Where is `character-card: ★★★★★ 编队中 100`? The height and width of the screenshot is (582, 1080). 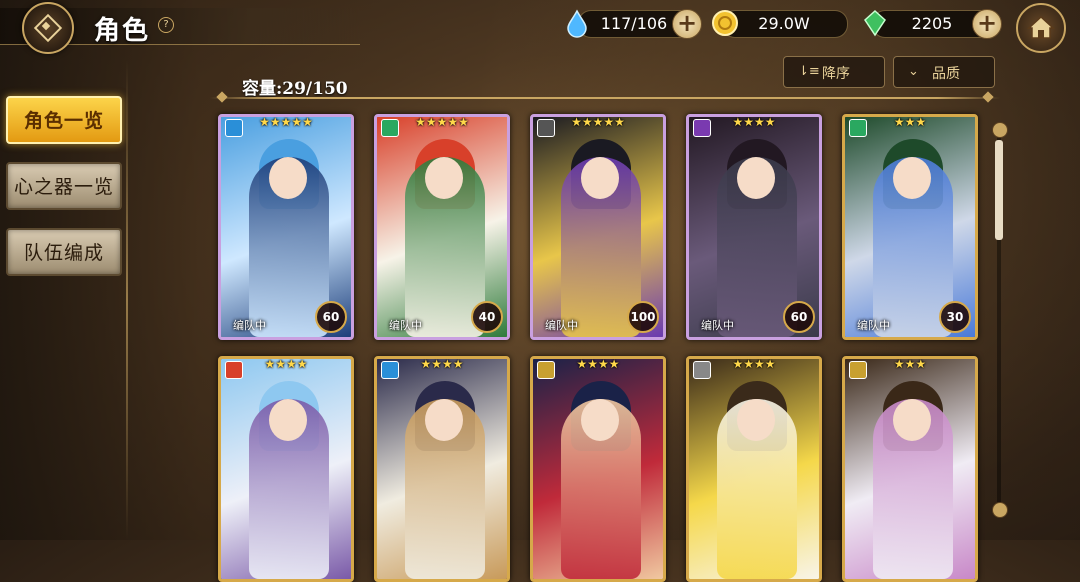 character-card: ★★★★★ 编队中 100 is located at coordinates (598, 227).